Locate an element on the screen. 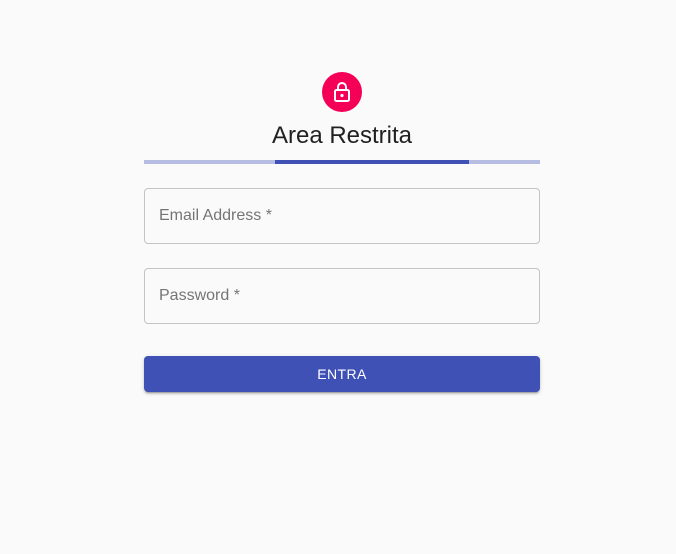 This screenshot has width=676, height=554. email-input is located at coordinates (342, 216).